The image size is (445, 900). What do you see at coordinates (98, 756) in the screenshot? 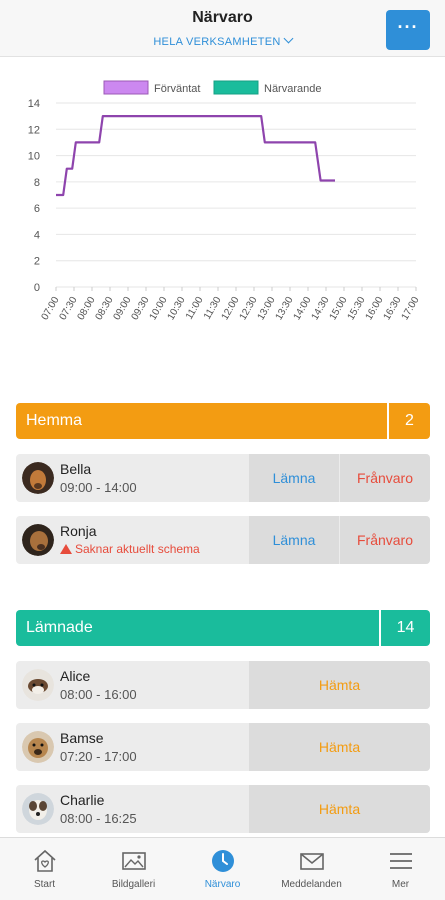
I see `child-schedule: 07:20 - 17:00` at bounding box center [98, 756].